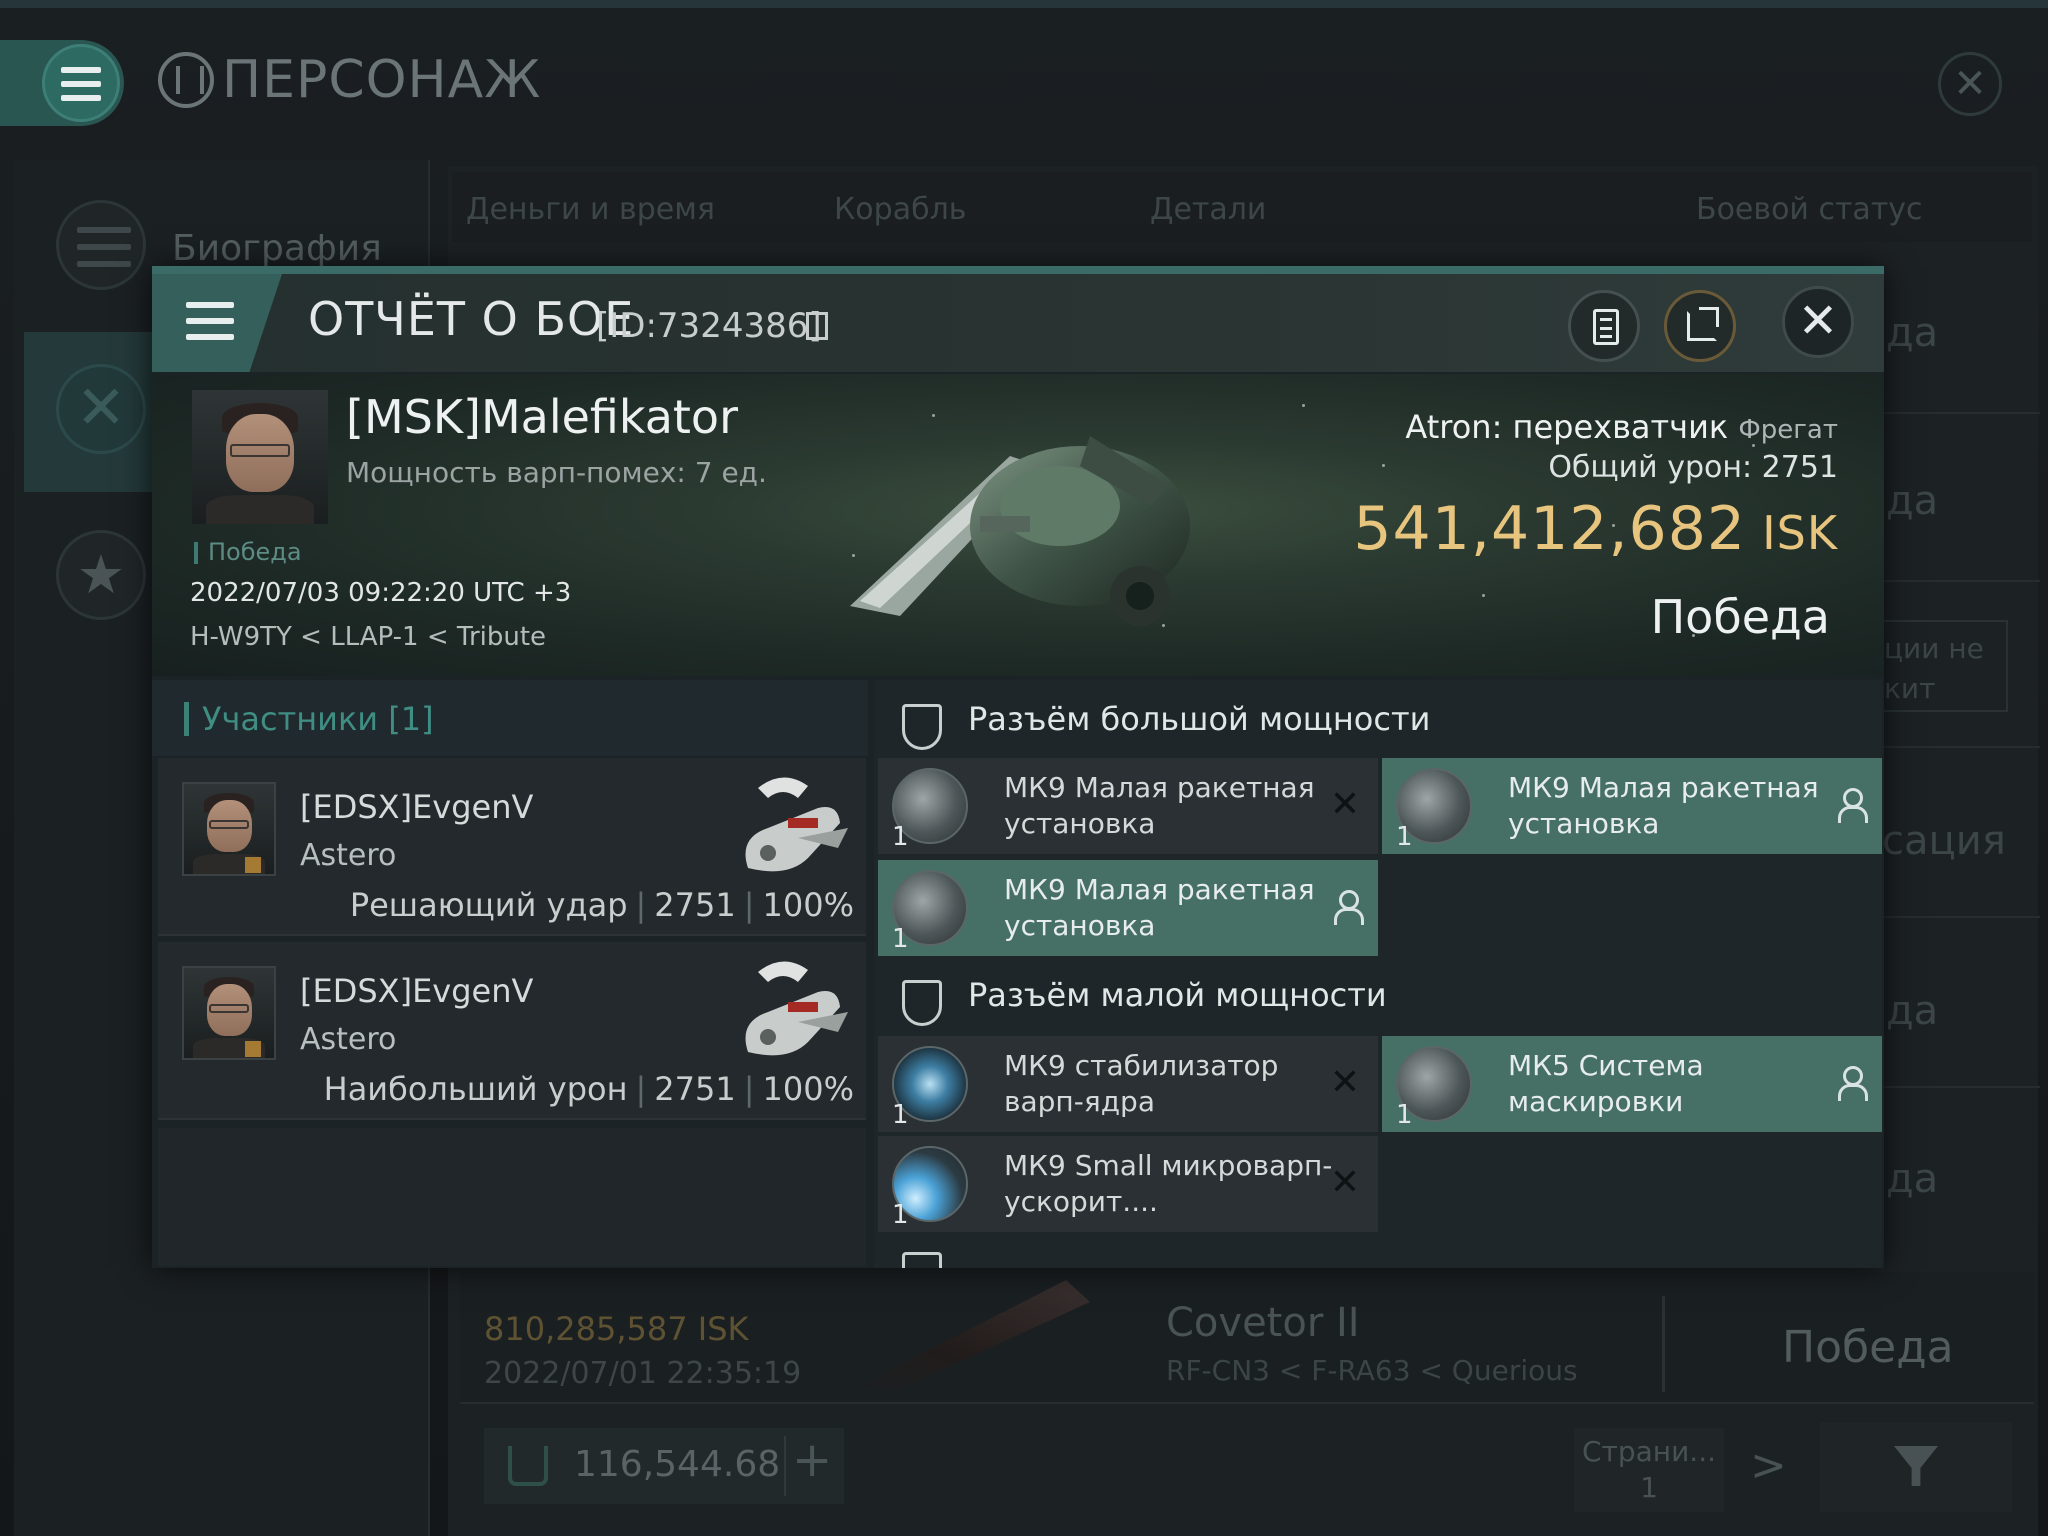 This screenshot has width=2048, height=1536. I want to click on victim-ship-render, so click(1020, 516).